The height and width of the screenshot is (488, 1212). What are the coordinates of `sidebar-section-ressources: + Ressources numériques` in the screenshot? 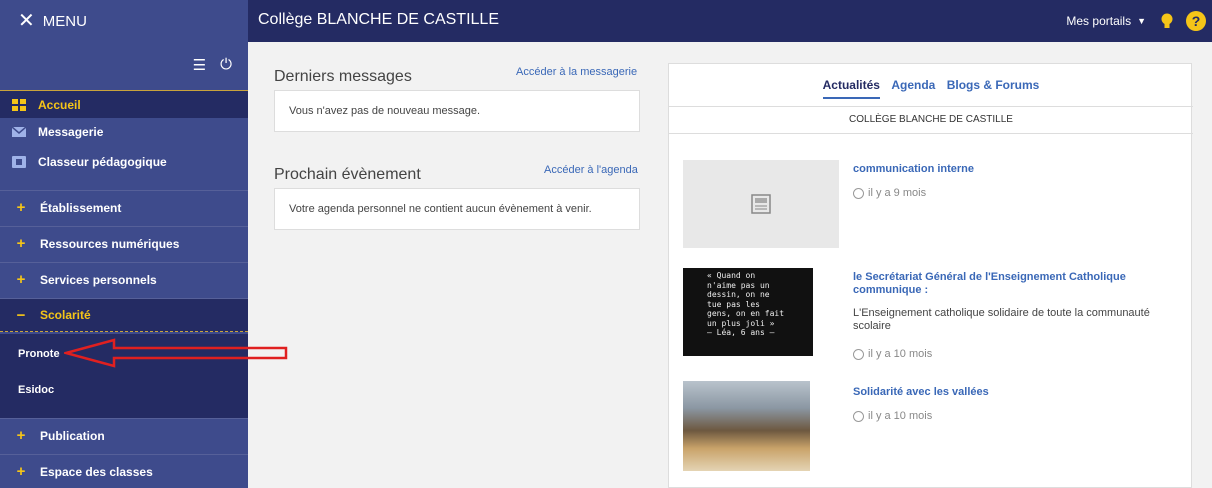 It's located at (124, 243).